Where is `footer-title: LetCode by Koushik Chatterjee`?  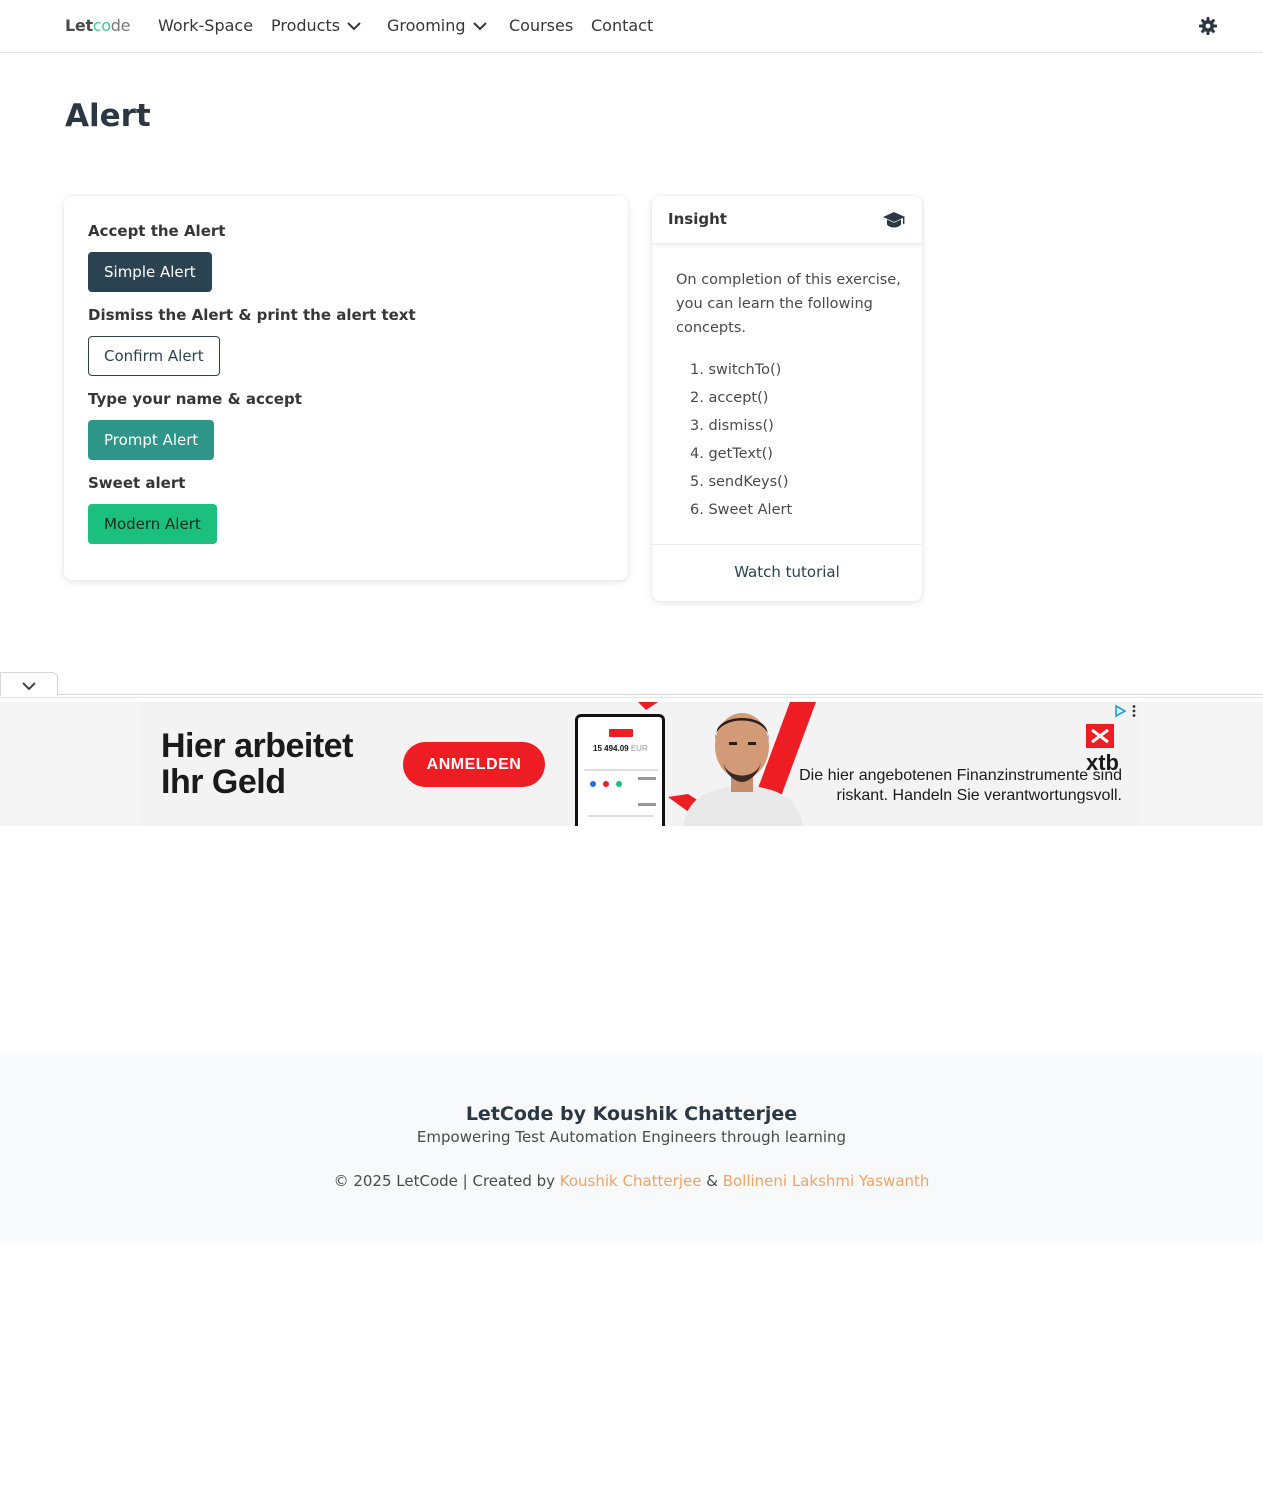
footer-title: LetCode by Koushik Chatterjee is located at coordinates (631, 1114).